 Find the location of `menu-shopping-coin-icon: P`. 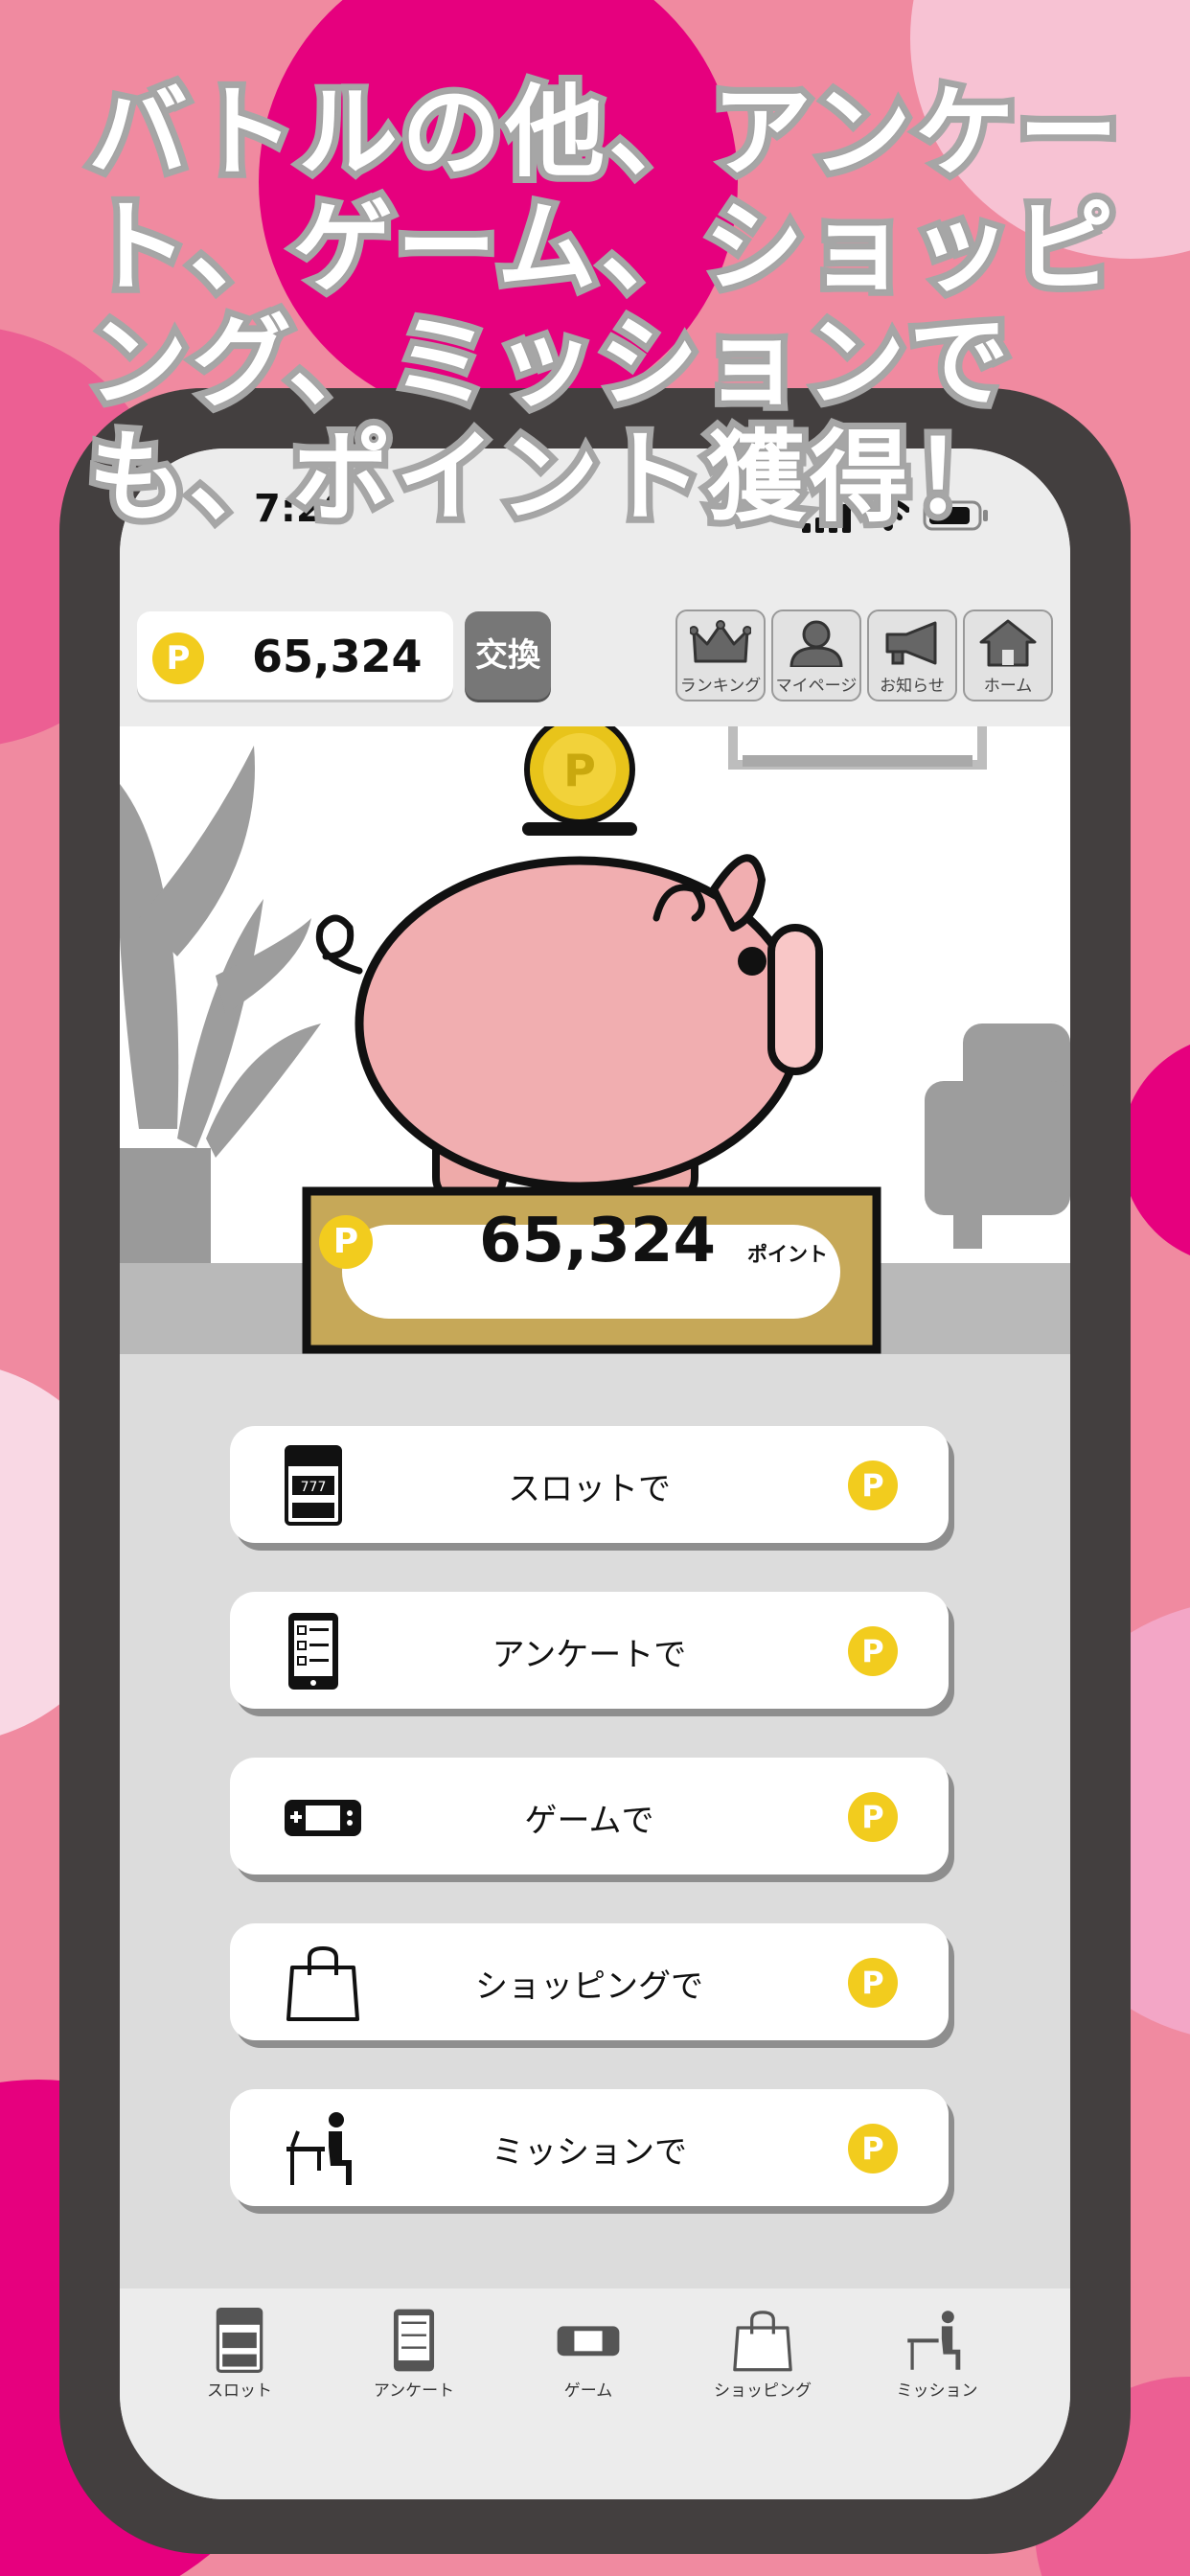

menu-shopping-coin-icon: P is located at coordinates (873, 1983).